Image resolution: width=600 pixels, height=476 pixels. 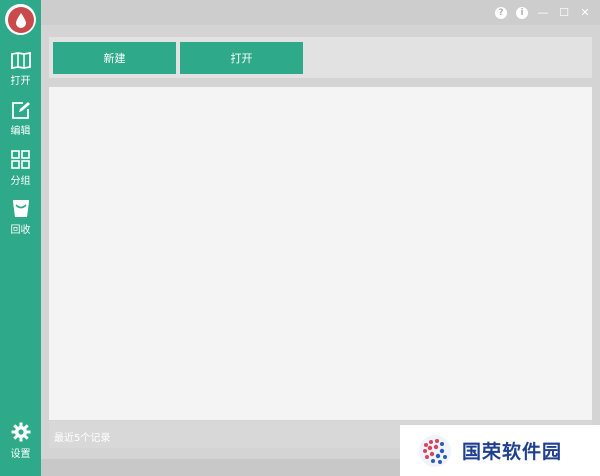 What do you see at coordinates (20, 159) in the screenshot?
I see `grid-icon` at bounding box center [20, 159].